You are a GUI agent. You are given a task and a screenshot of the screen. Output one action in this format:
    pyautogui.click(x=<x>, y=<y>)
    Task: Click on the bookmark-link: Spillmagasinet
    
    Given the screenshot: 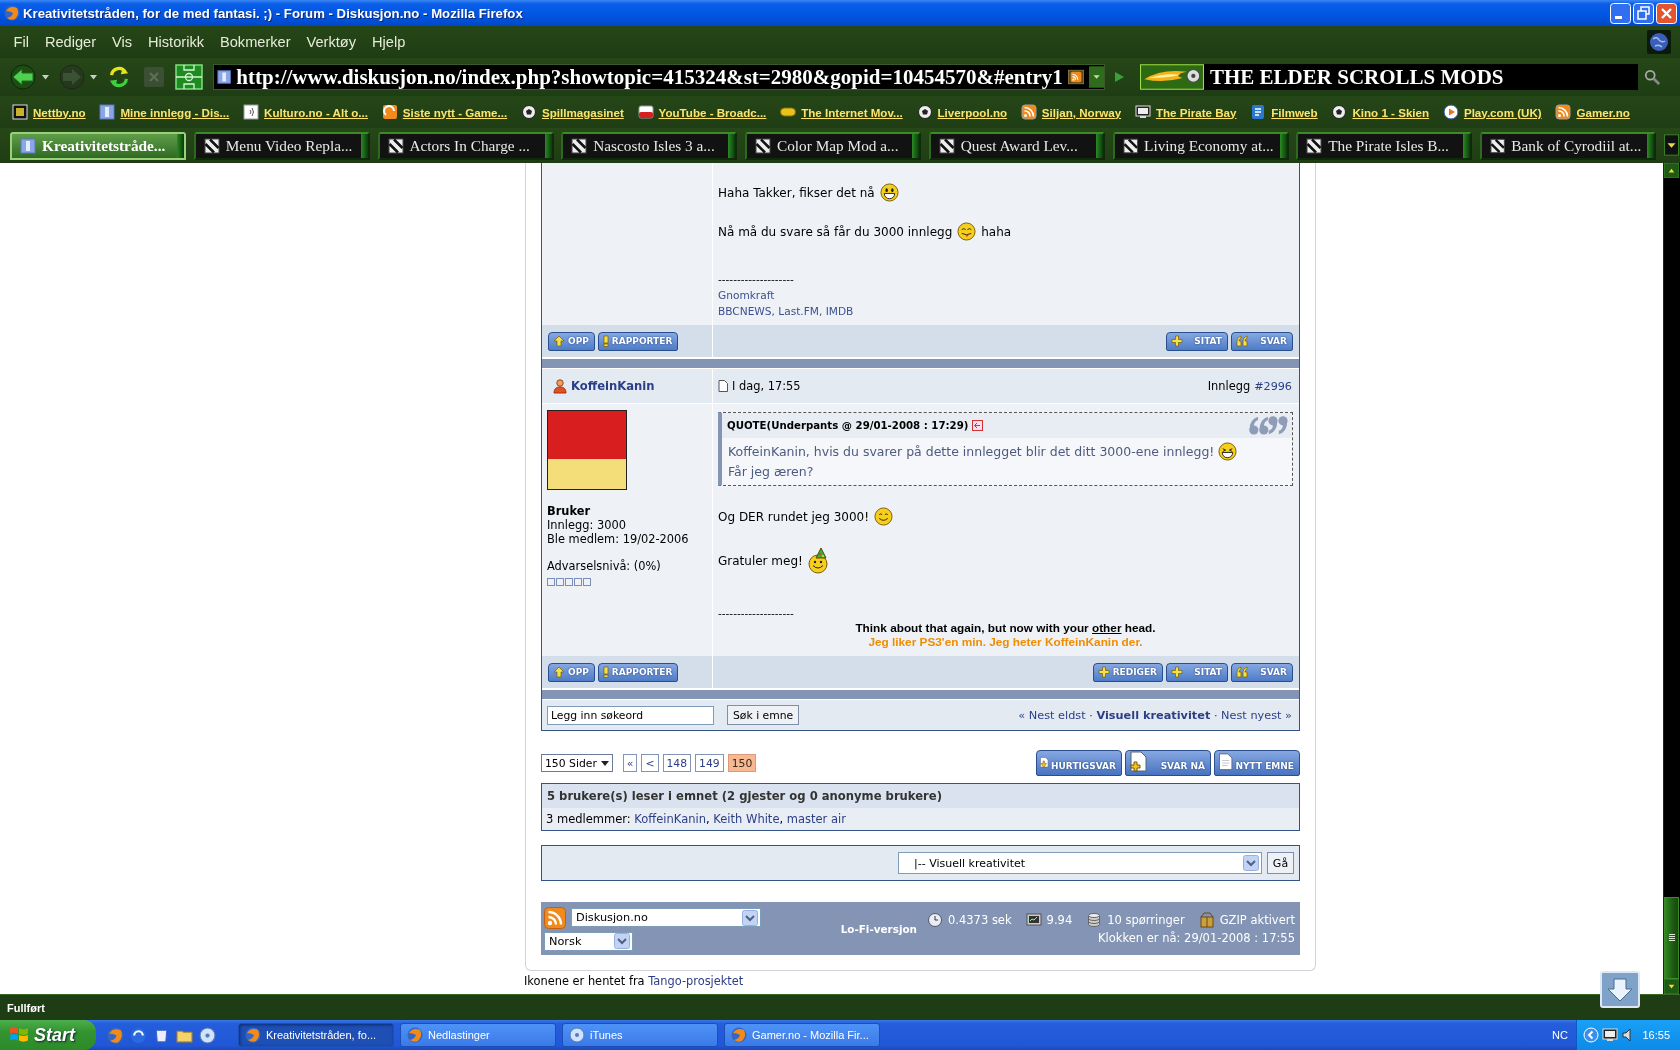 What is the action you would take?
    pyautogui.click(x=572, y=112)
    